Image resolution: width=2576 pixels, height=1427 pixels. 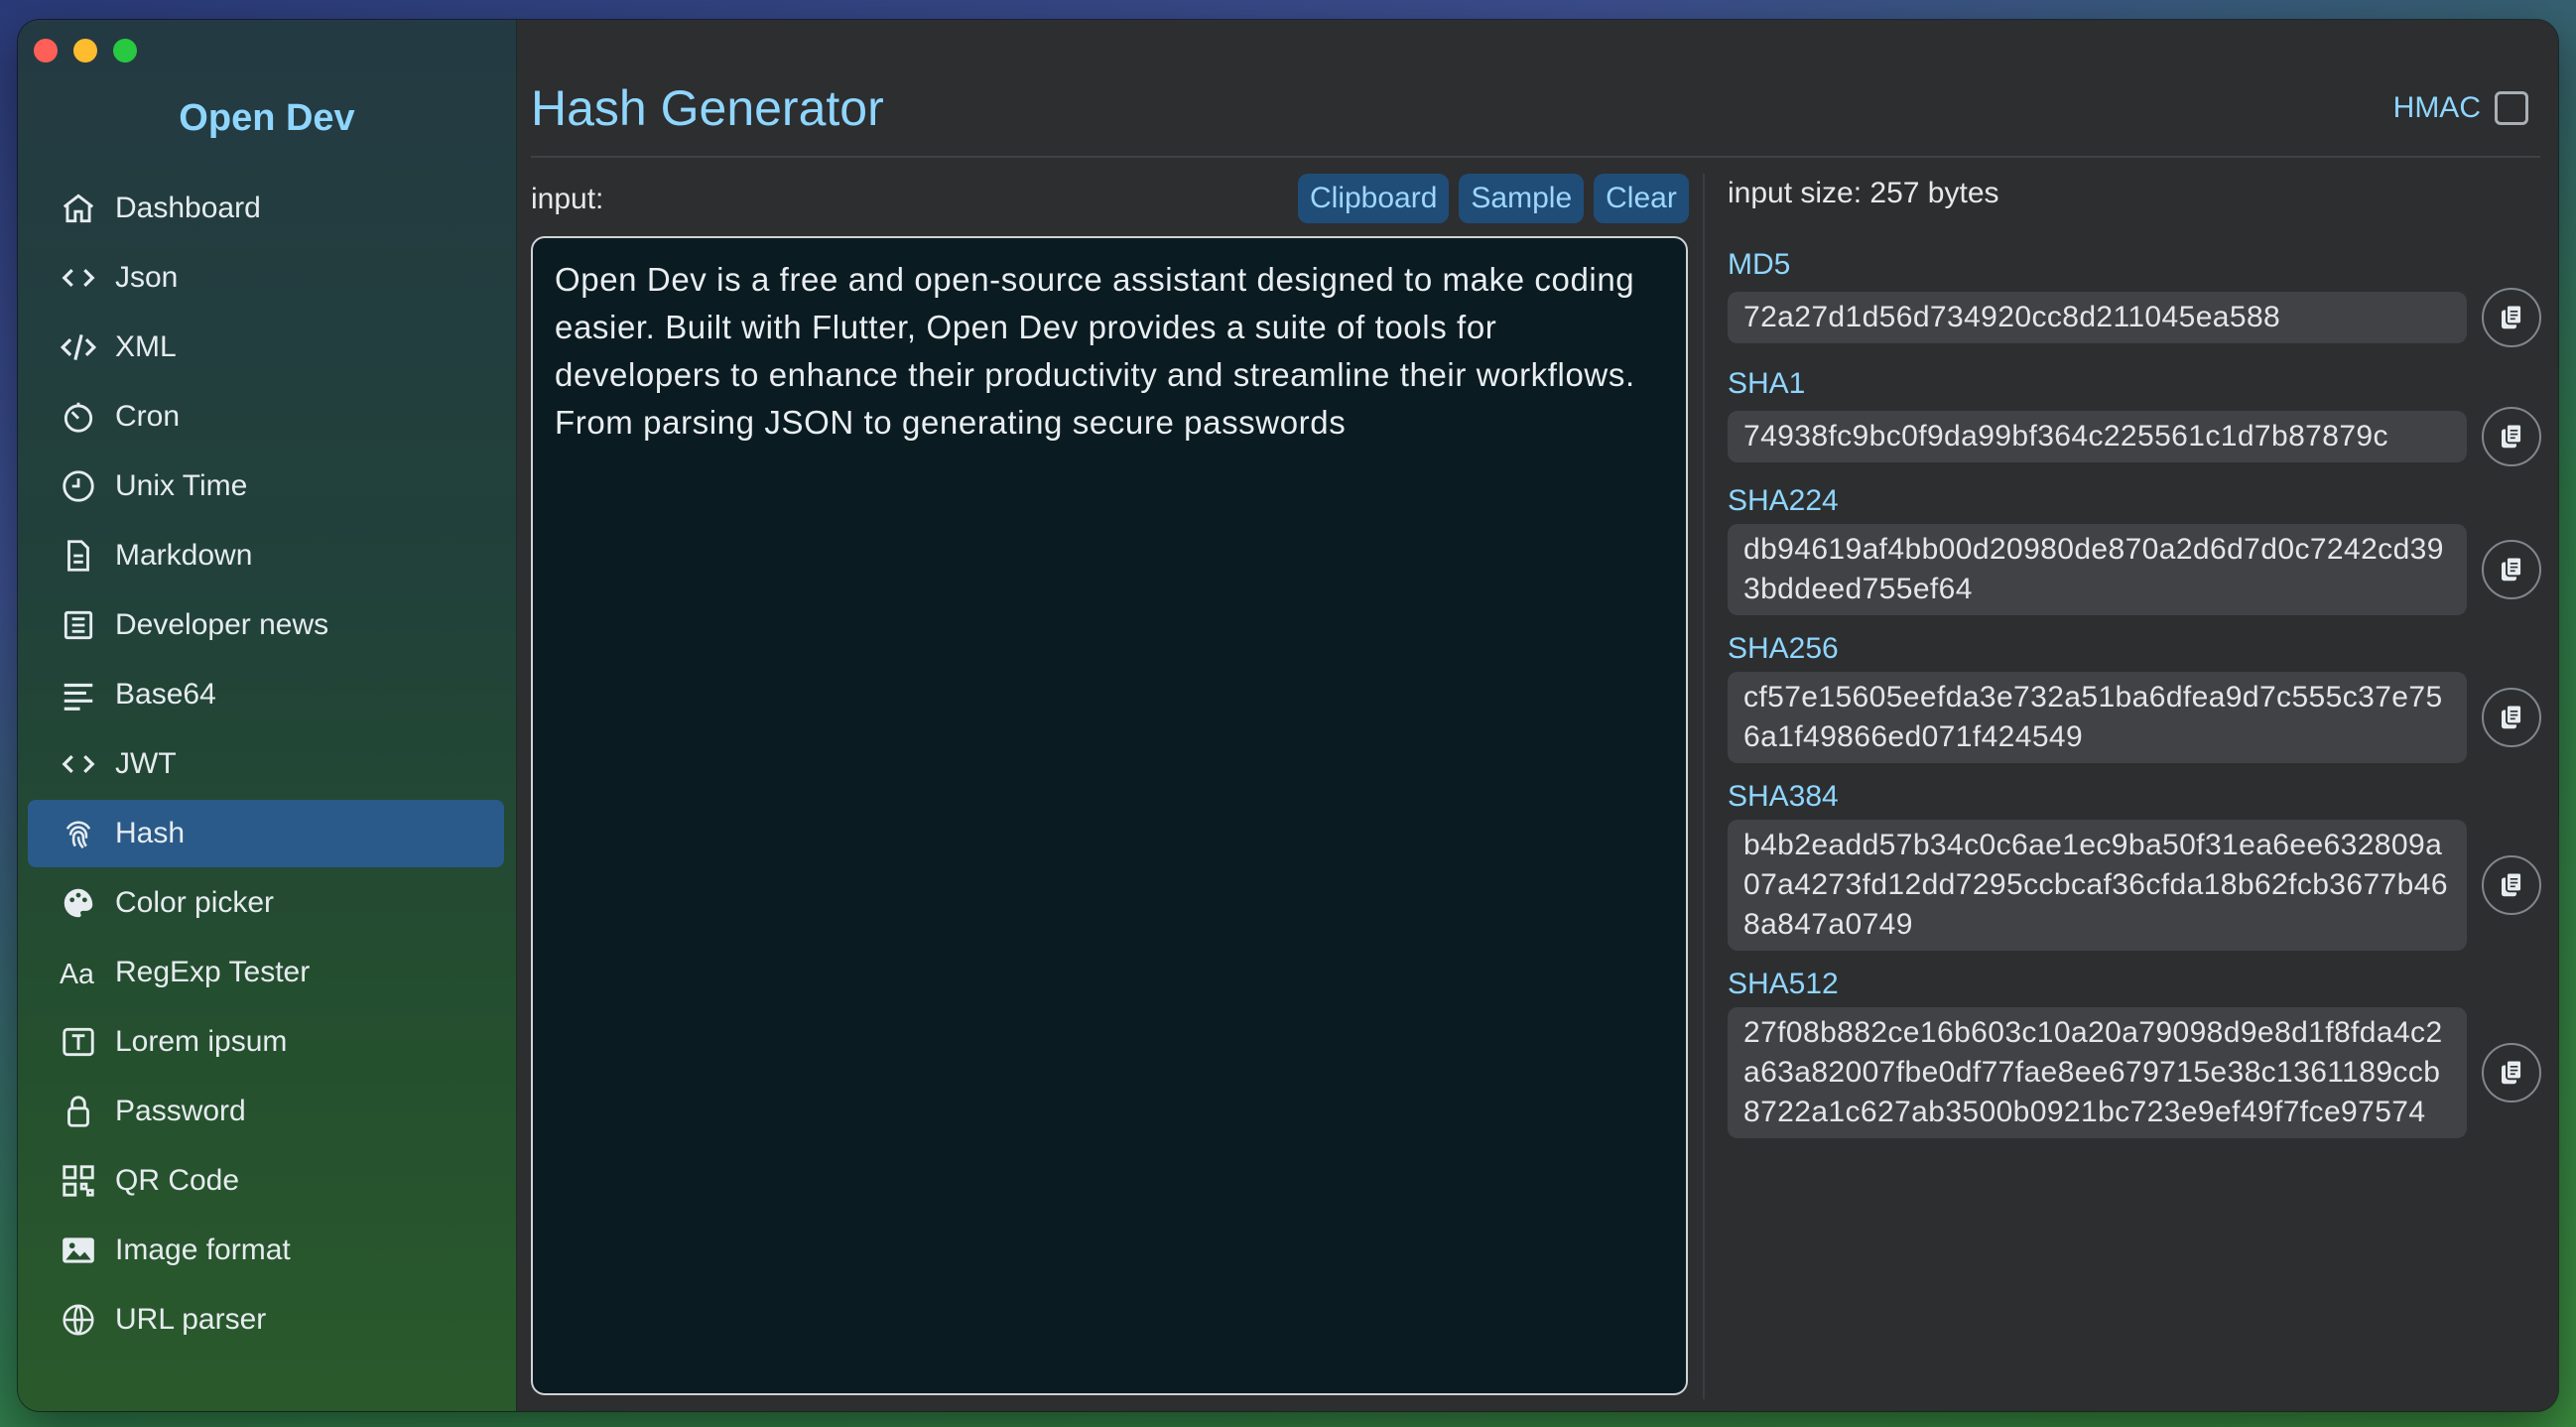 I want to click on sidebar-item-label: RegExp Tester, so click(x=213, y=972).